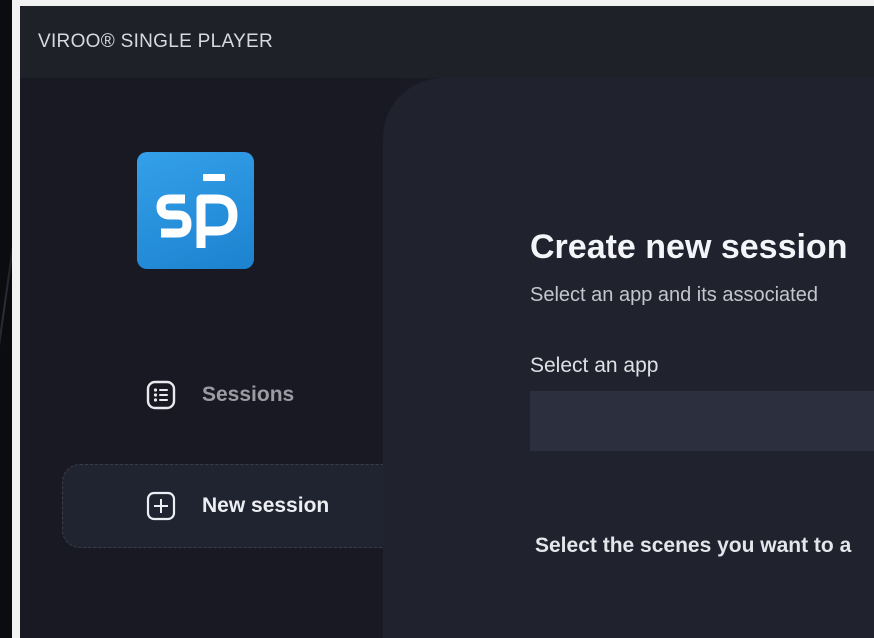 This screenshot has width=874, height=638. Describe the element at coordinates (266, 505) in the screenshot. I see `sidebar-item-label: New session` at that location.